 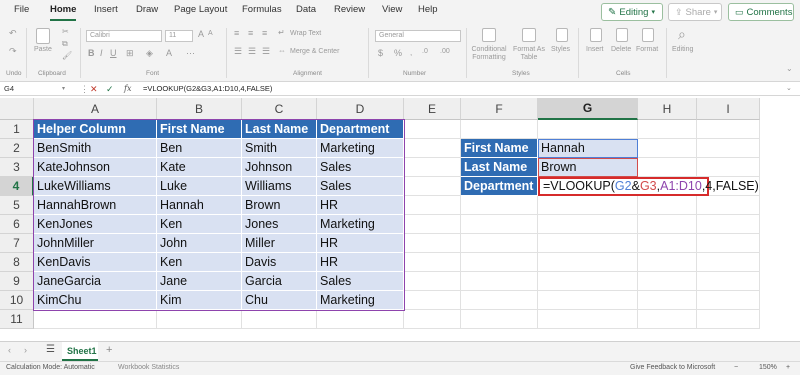 I want to click on align-top-icon: ≡, so click(x=236, y=33).